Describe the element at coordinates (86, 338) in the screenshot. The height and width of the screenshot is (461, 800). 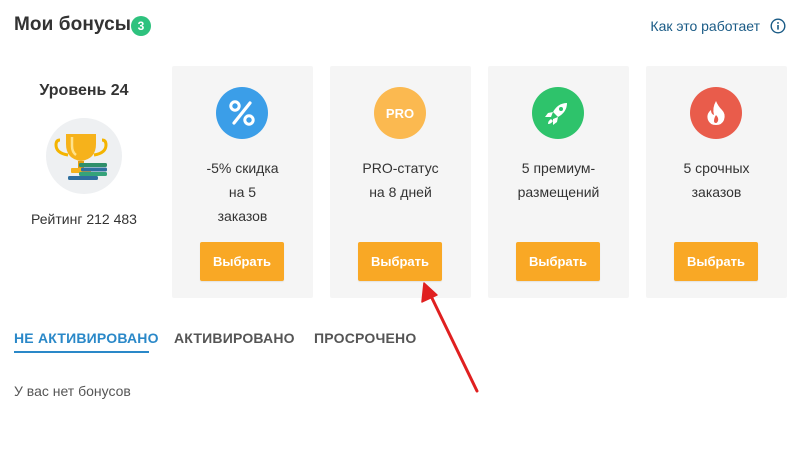
I see `tab-not-activated: НЕ АКТИВИРОВАНО` at that location.